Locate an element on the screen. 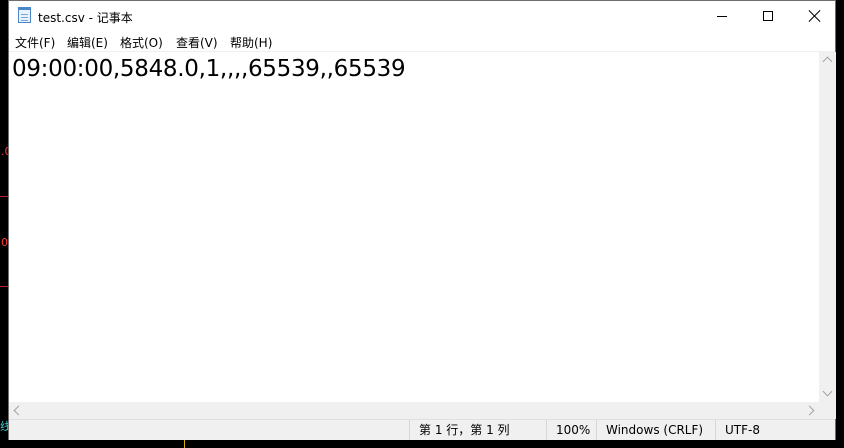 Image resolution: width=844 pixels, height=448 pixels. window-title: test.csv - 记事本 is located at coordinates (85, 18).